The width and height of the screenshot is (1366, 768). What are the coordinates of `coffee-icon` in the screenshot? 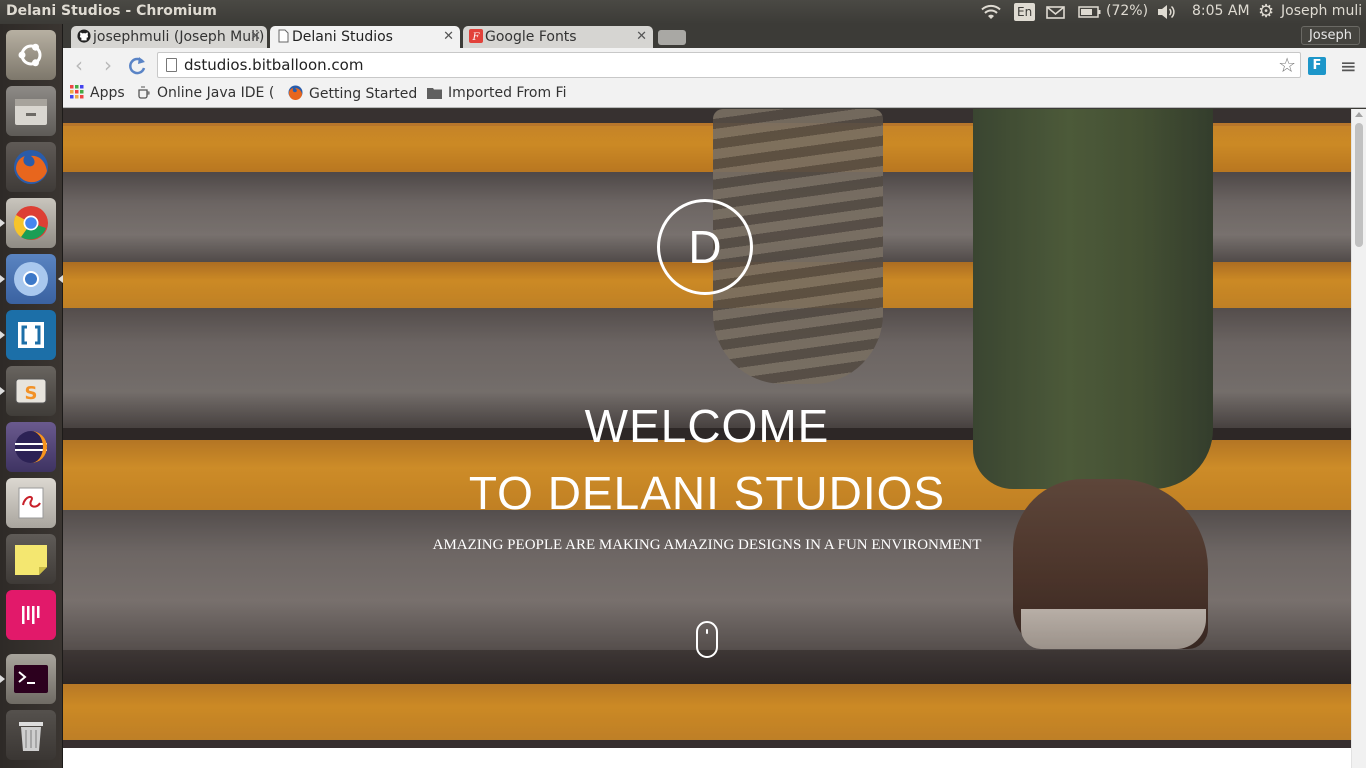 It's located at (144, 92).